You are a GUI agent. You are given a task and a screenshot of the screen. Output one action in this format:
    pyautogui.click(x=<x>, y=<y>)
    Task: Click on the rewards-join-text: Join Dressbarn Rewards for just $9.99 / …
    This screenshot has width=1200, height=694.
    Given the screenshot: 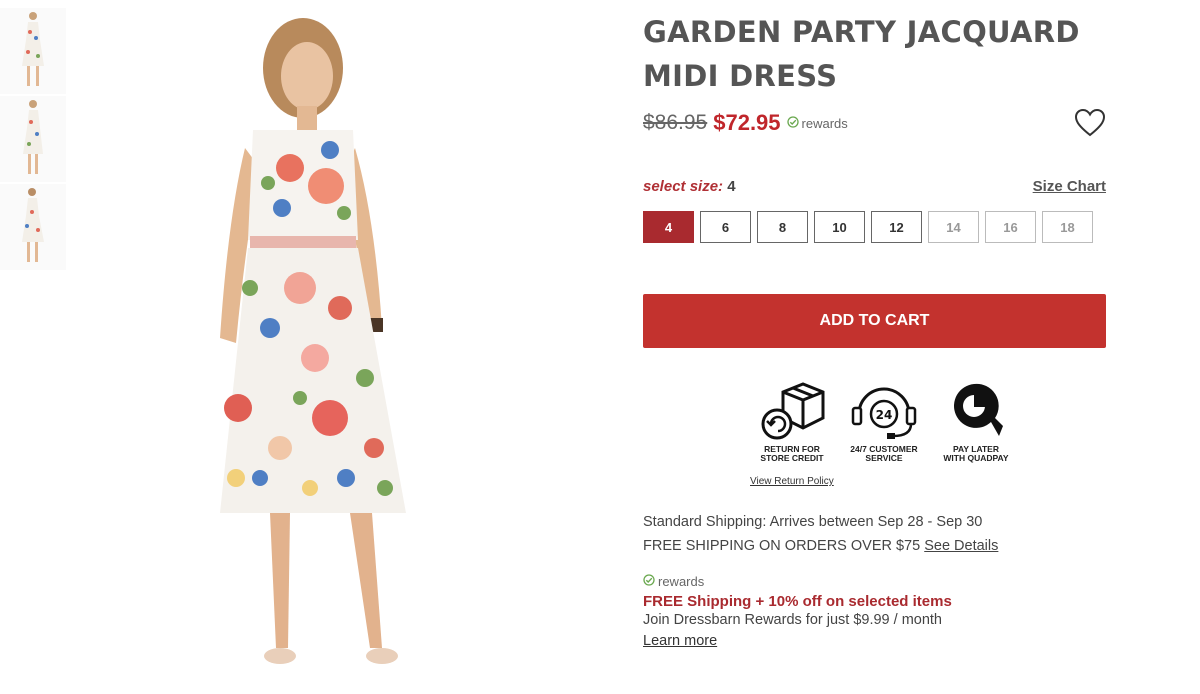 What is the action you would take?
    pyautogui.click(x=792, y=620)
    